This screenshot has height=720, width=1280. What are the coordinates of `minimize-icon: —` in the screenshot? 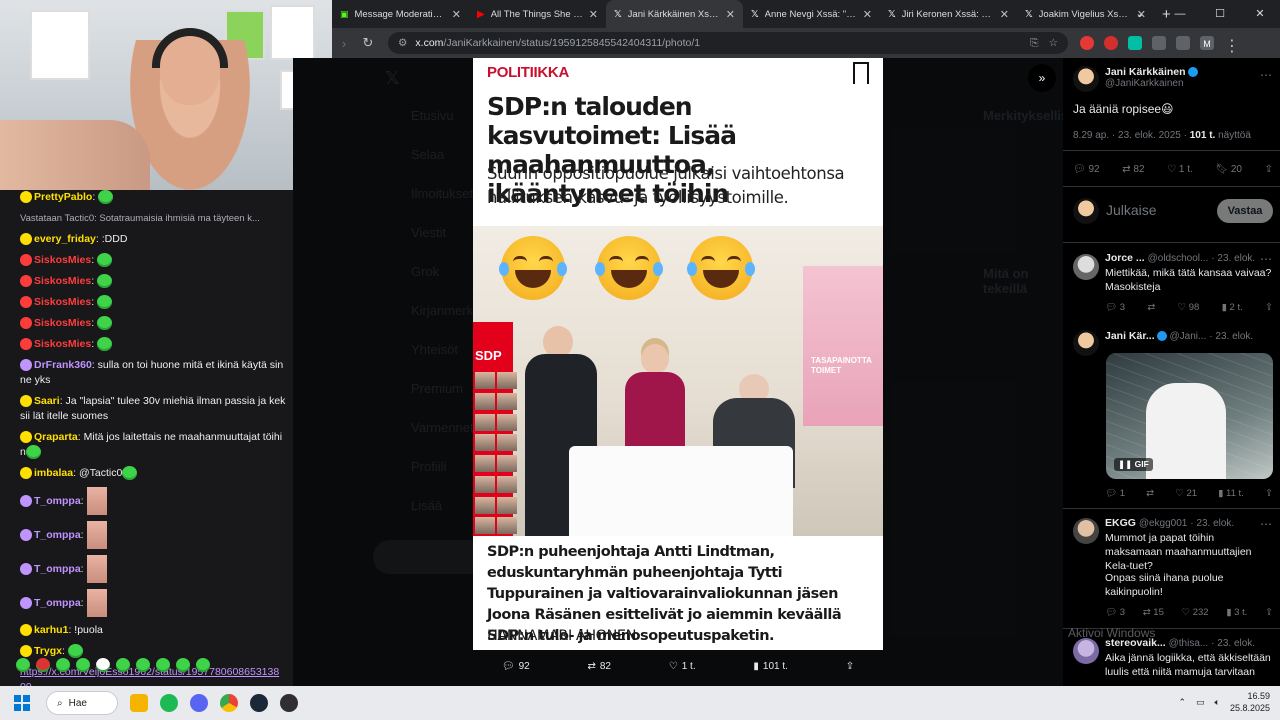 It's located at (1180, 14).